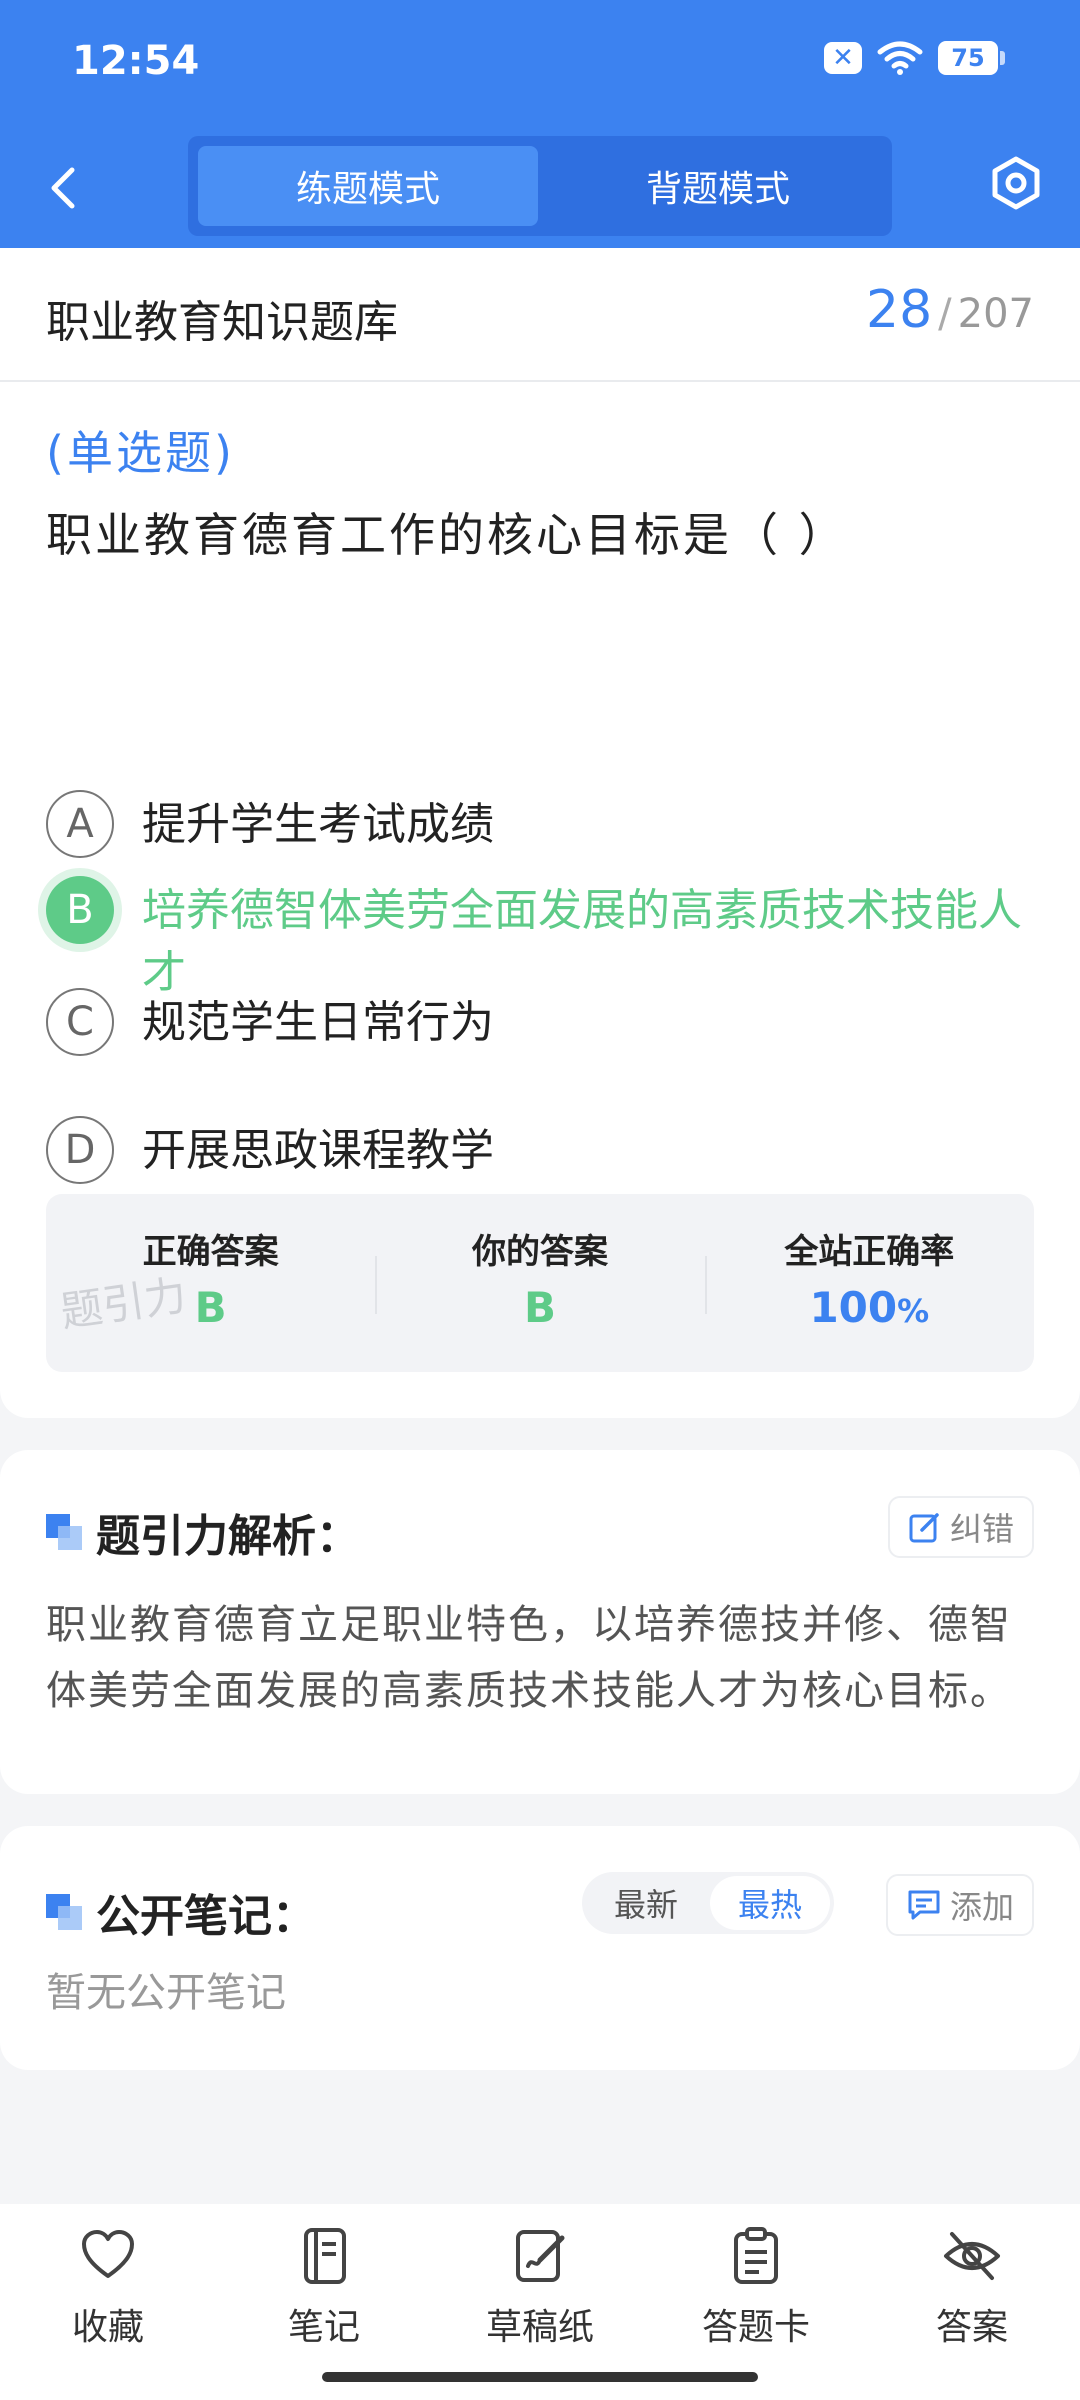  I want to click on option-text: 提升学生考试成绩, so click(318, 824).